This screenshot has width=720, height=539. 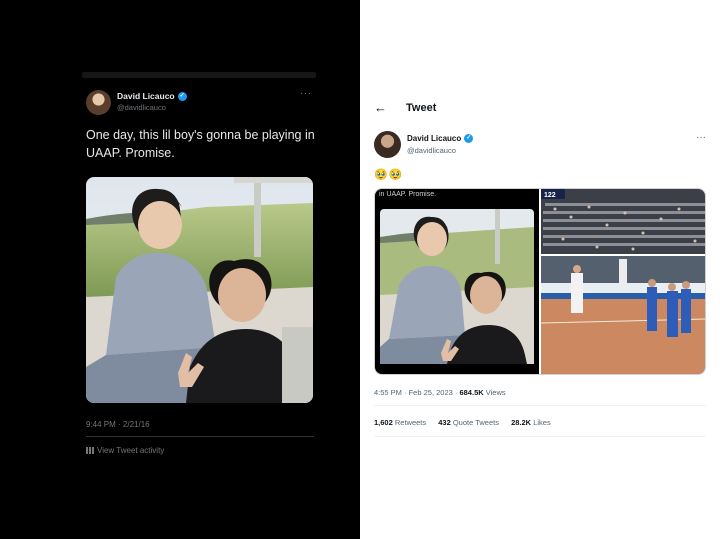 I want to click on views-count: 684.5K, so click(x=471, y=392).